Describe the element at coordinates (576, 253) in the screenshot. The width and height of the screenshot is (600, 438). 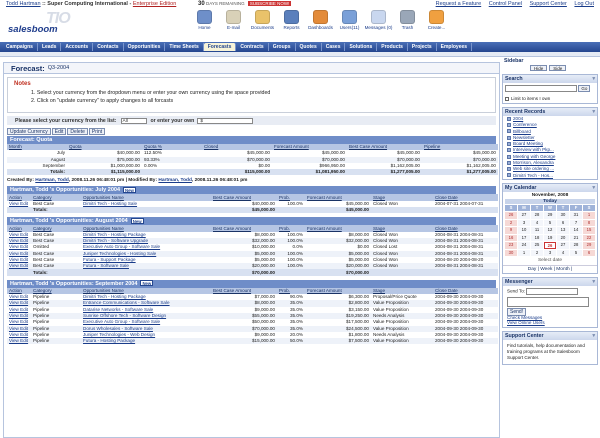
I see `calendar-day: 5` at that location.